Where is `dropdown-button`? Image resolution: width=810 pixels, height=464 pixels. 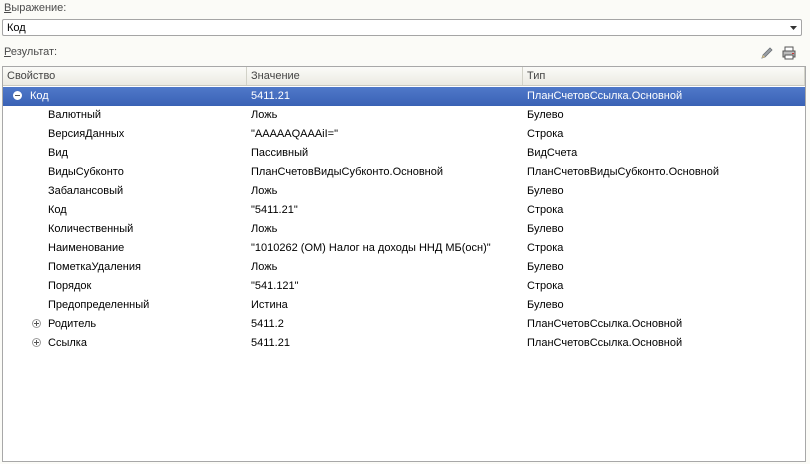
dropdown-button is located at coordinates (793, 27).